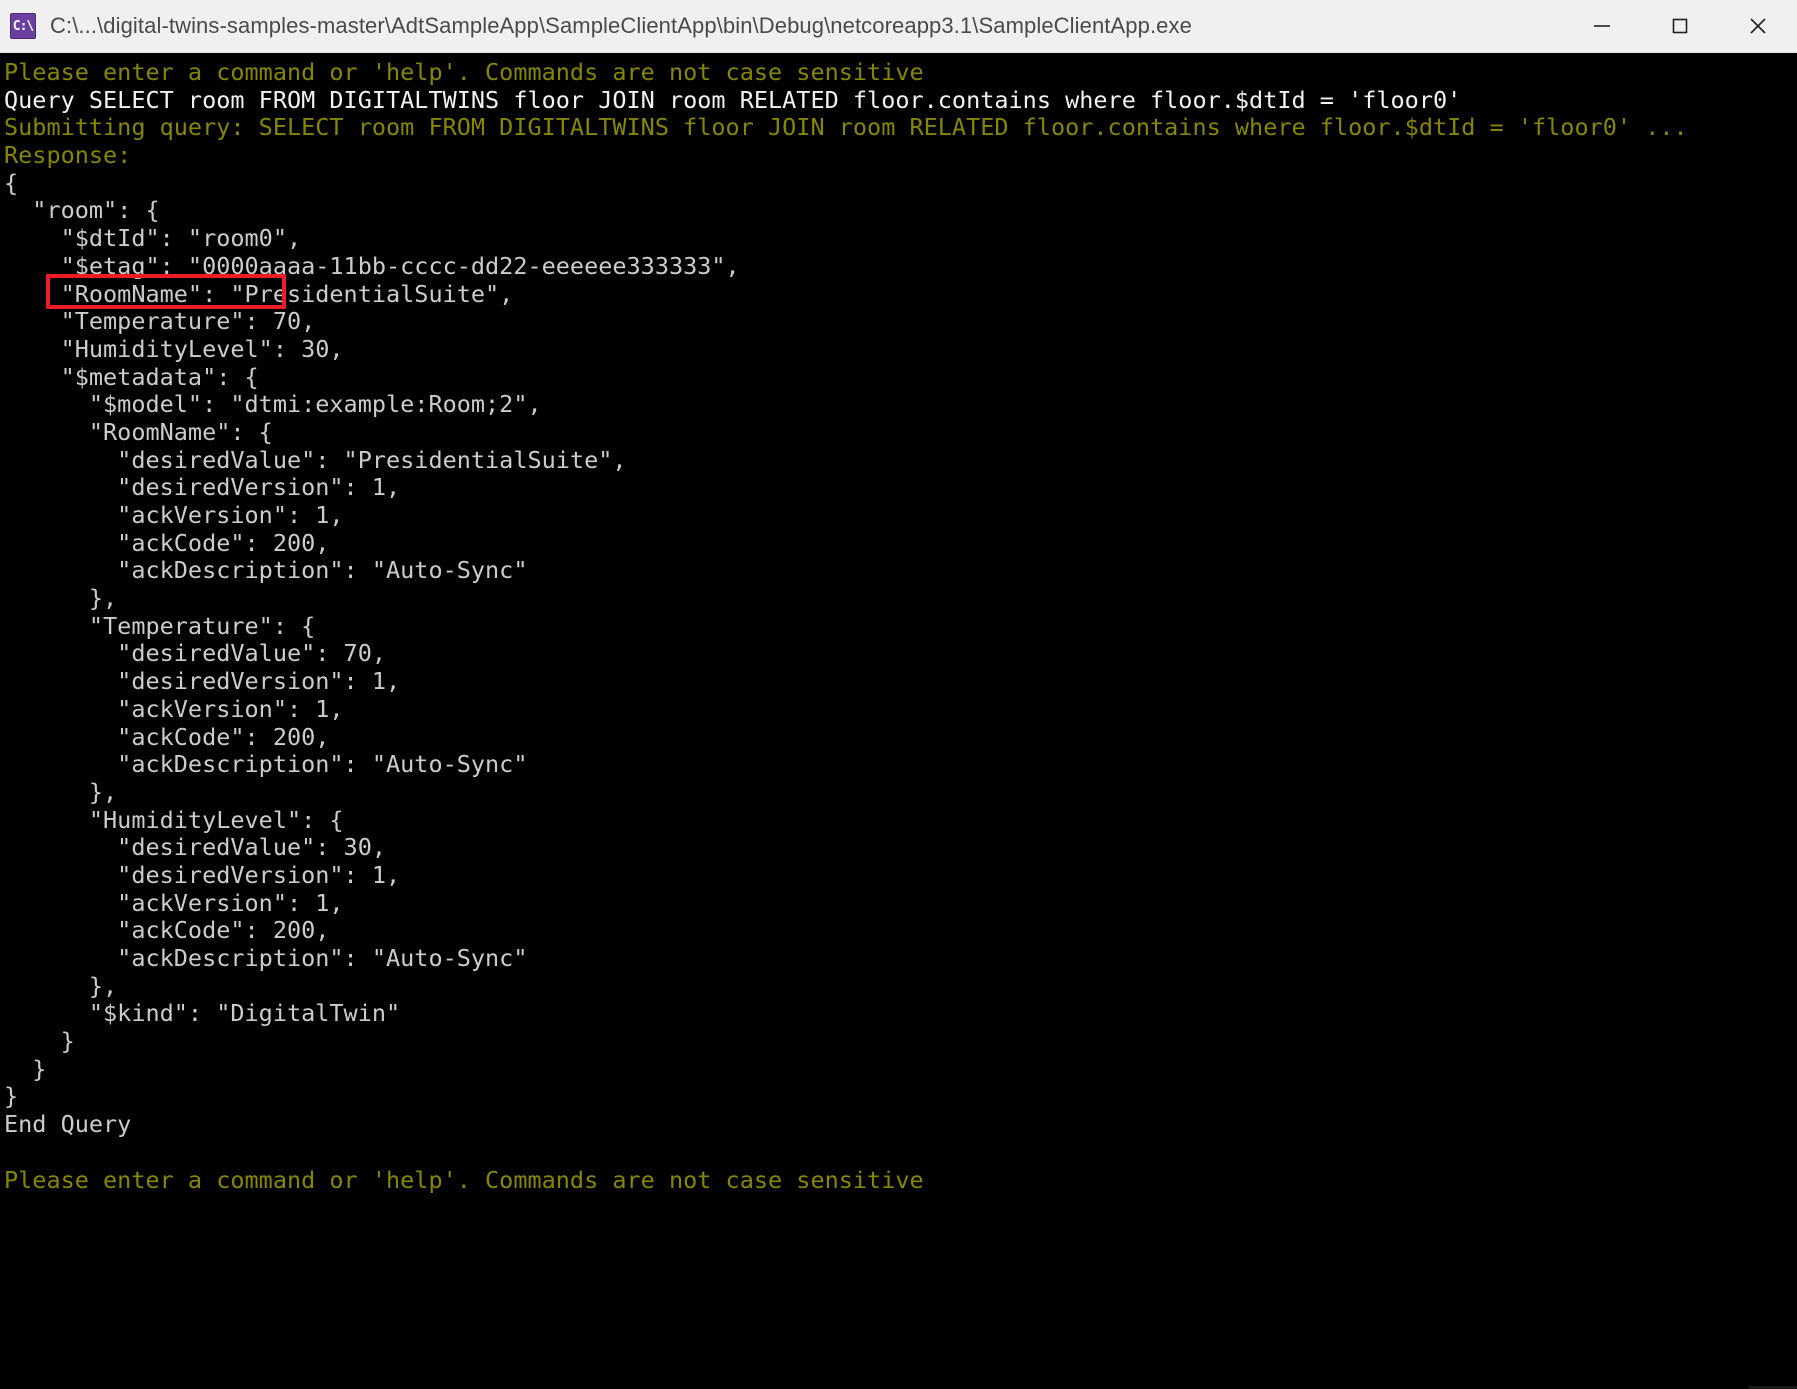  I want to click on console-line: Response:, so click(68, 155).